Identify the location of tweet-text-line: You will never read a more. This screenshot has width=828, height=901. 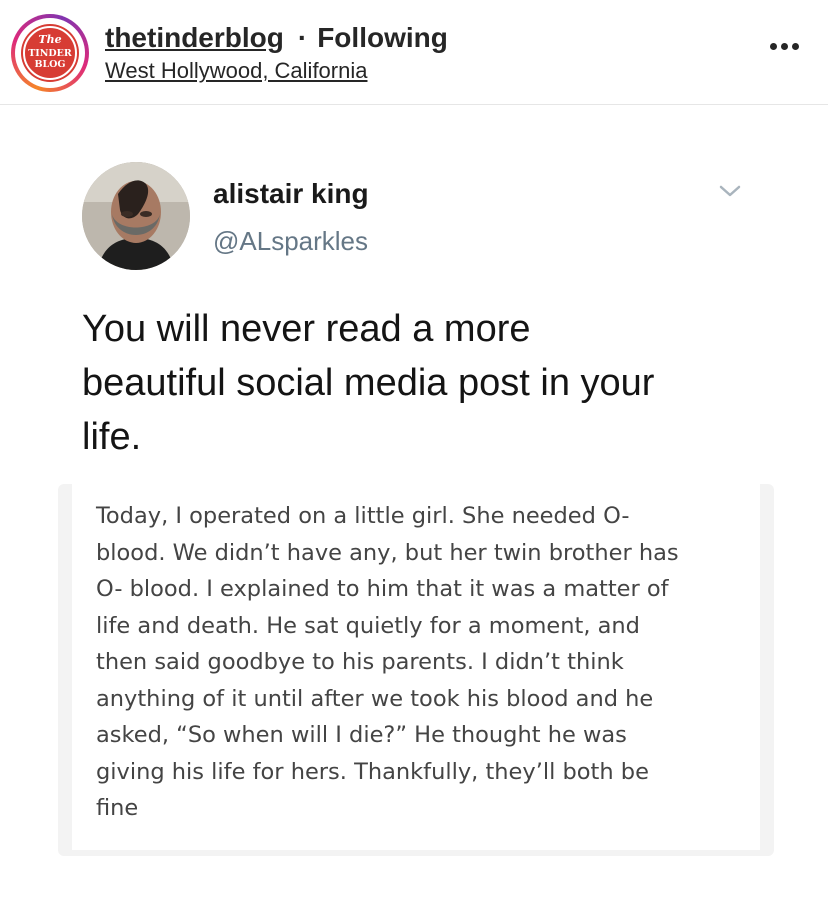
(306, 329).